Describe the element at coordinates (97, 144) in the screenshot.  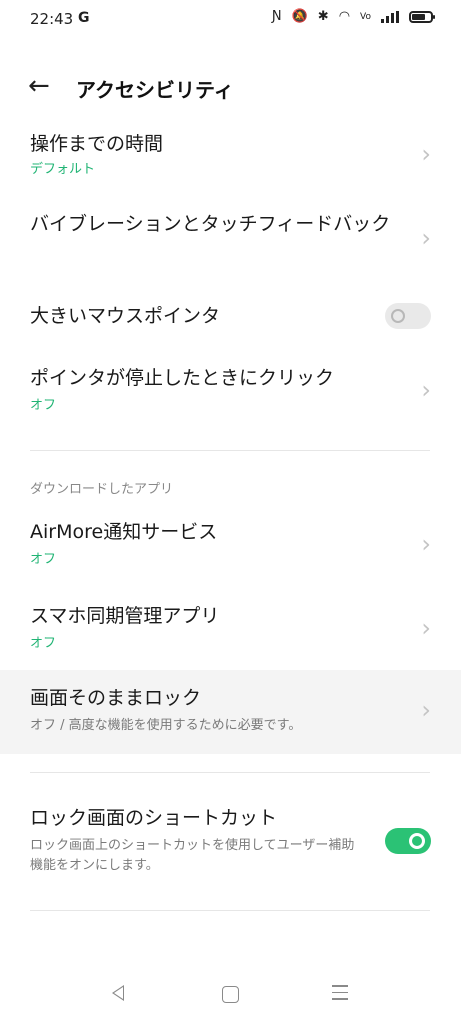
I see `setting-label: 操作までの時間` at that location.